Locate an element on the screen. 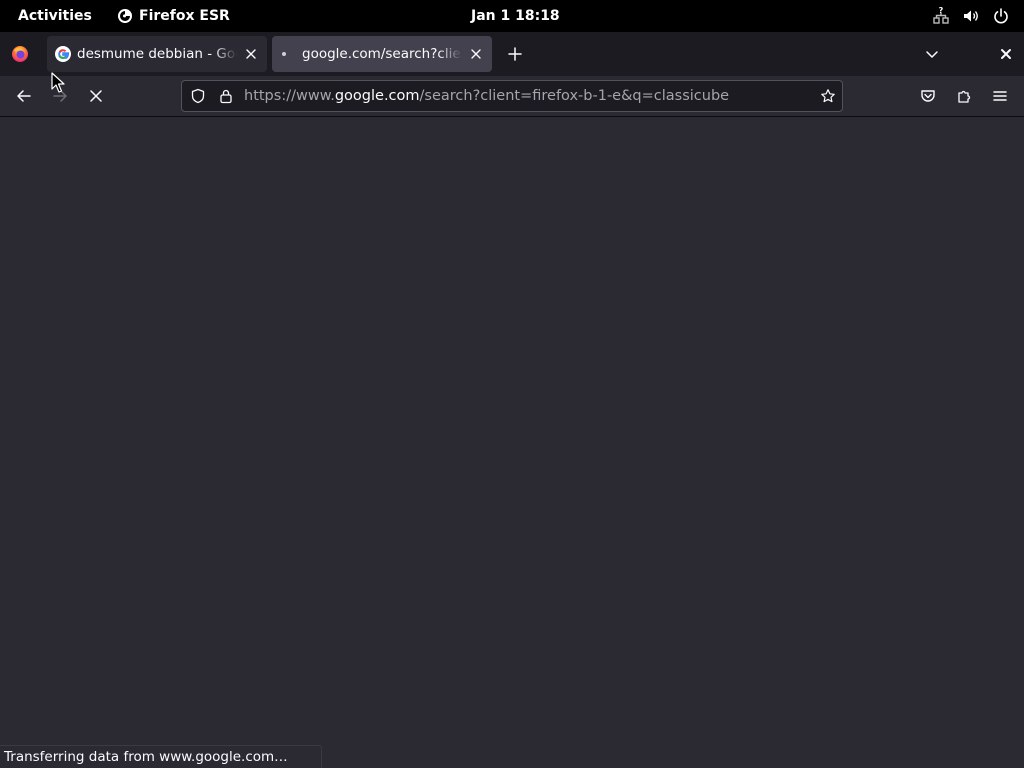  pocket-icon is located at coordinates (928, 96).